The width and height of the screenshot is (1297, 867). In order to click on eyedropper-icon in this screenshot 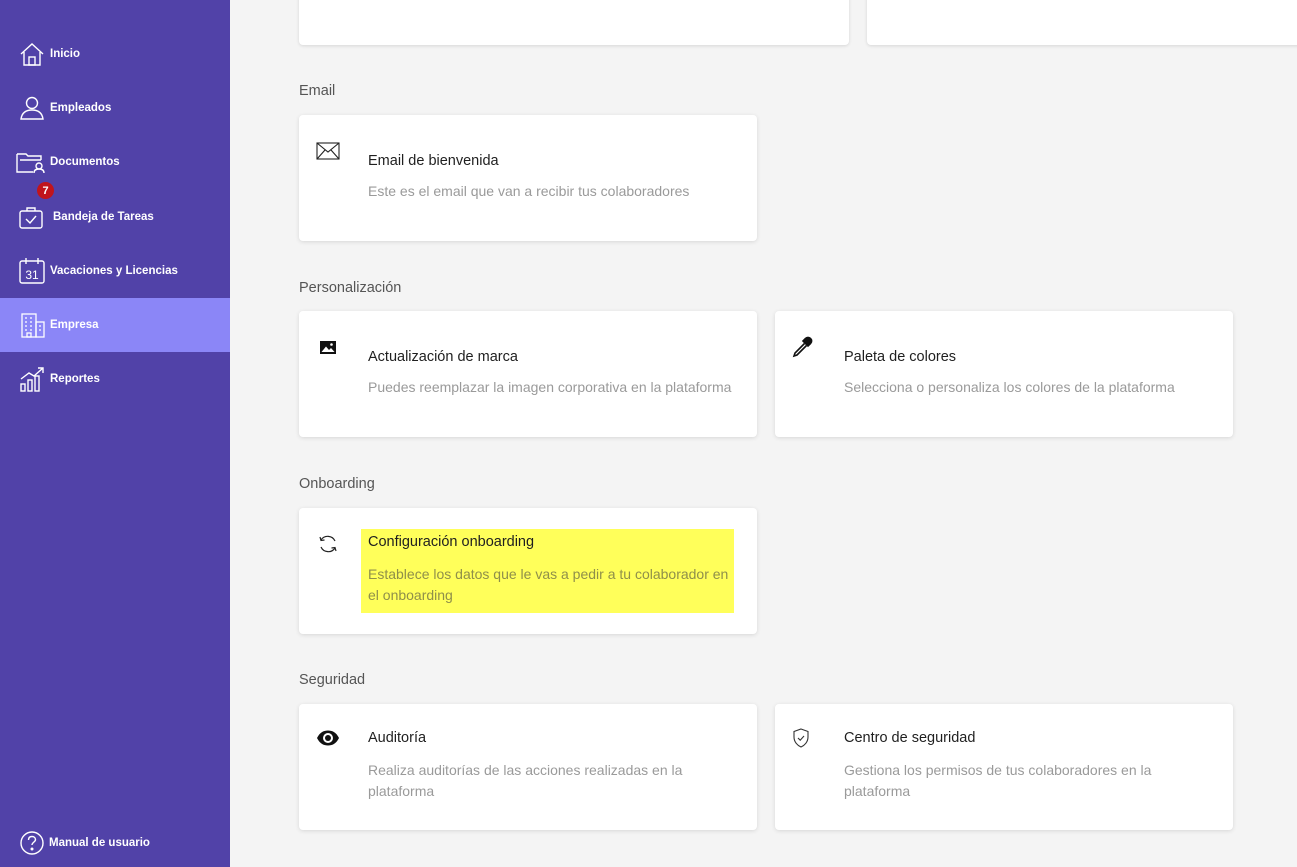, I will do `click(802, 347)`.